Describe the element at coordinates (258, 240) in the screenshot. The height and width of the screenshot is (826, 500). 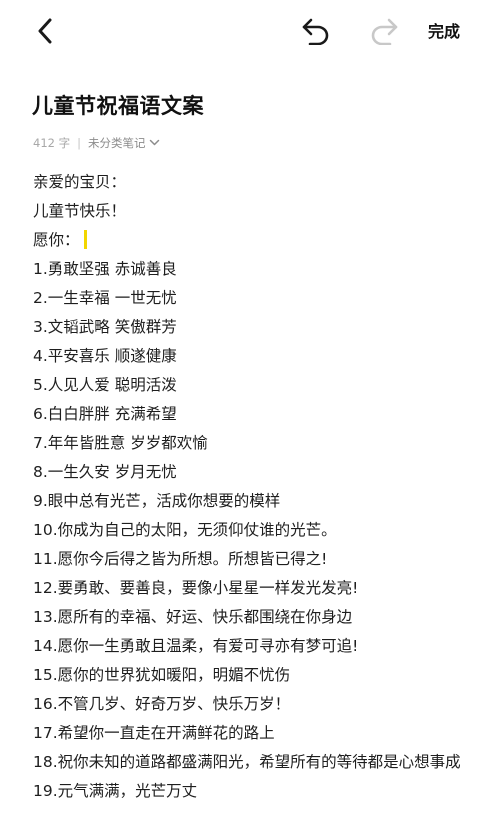
I see `note-line-with-cursor: 愿你：` at that location.